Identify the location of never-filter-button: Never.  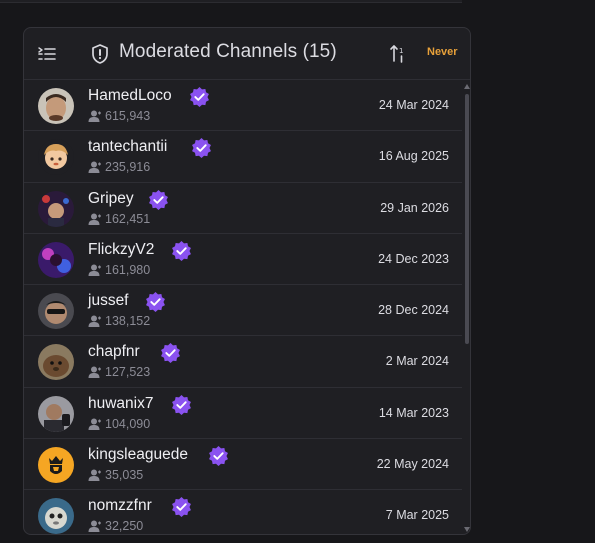
(442, 52).